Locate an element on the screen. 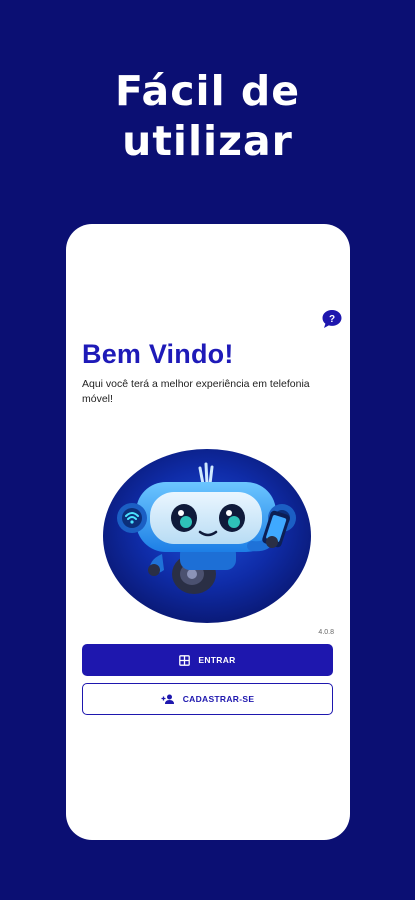 The width and height of the screenshot is (415, 900). login-button: ENTRAR is located at coordinates (207, 660).